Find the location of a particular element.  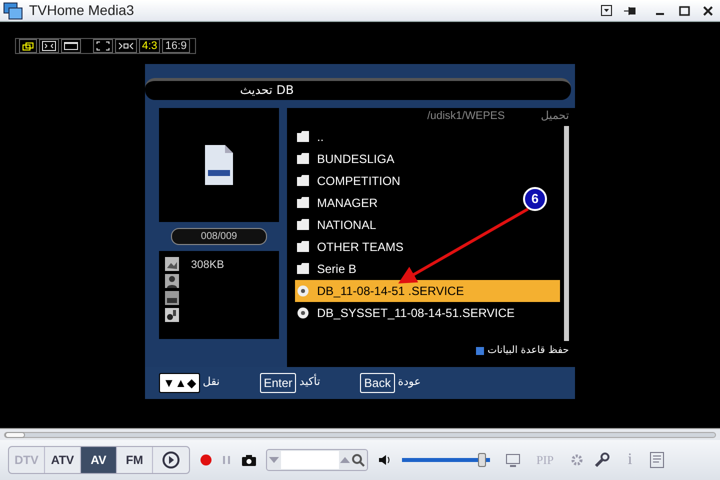

key-hint: Back is located at coordinates (377, 382).